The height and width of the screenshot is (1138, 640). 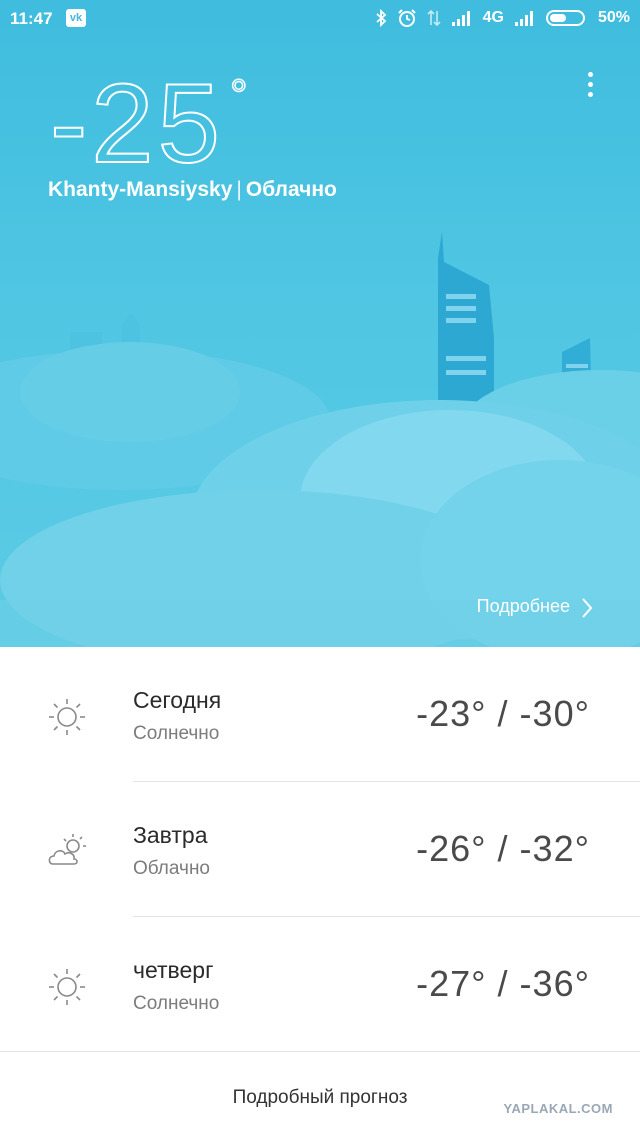 I want to click on current-temperature: -25 °, so click(x=170, y=125).